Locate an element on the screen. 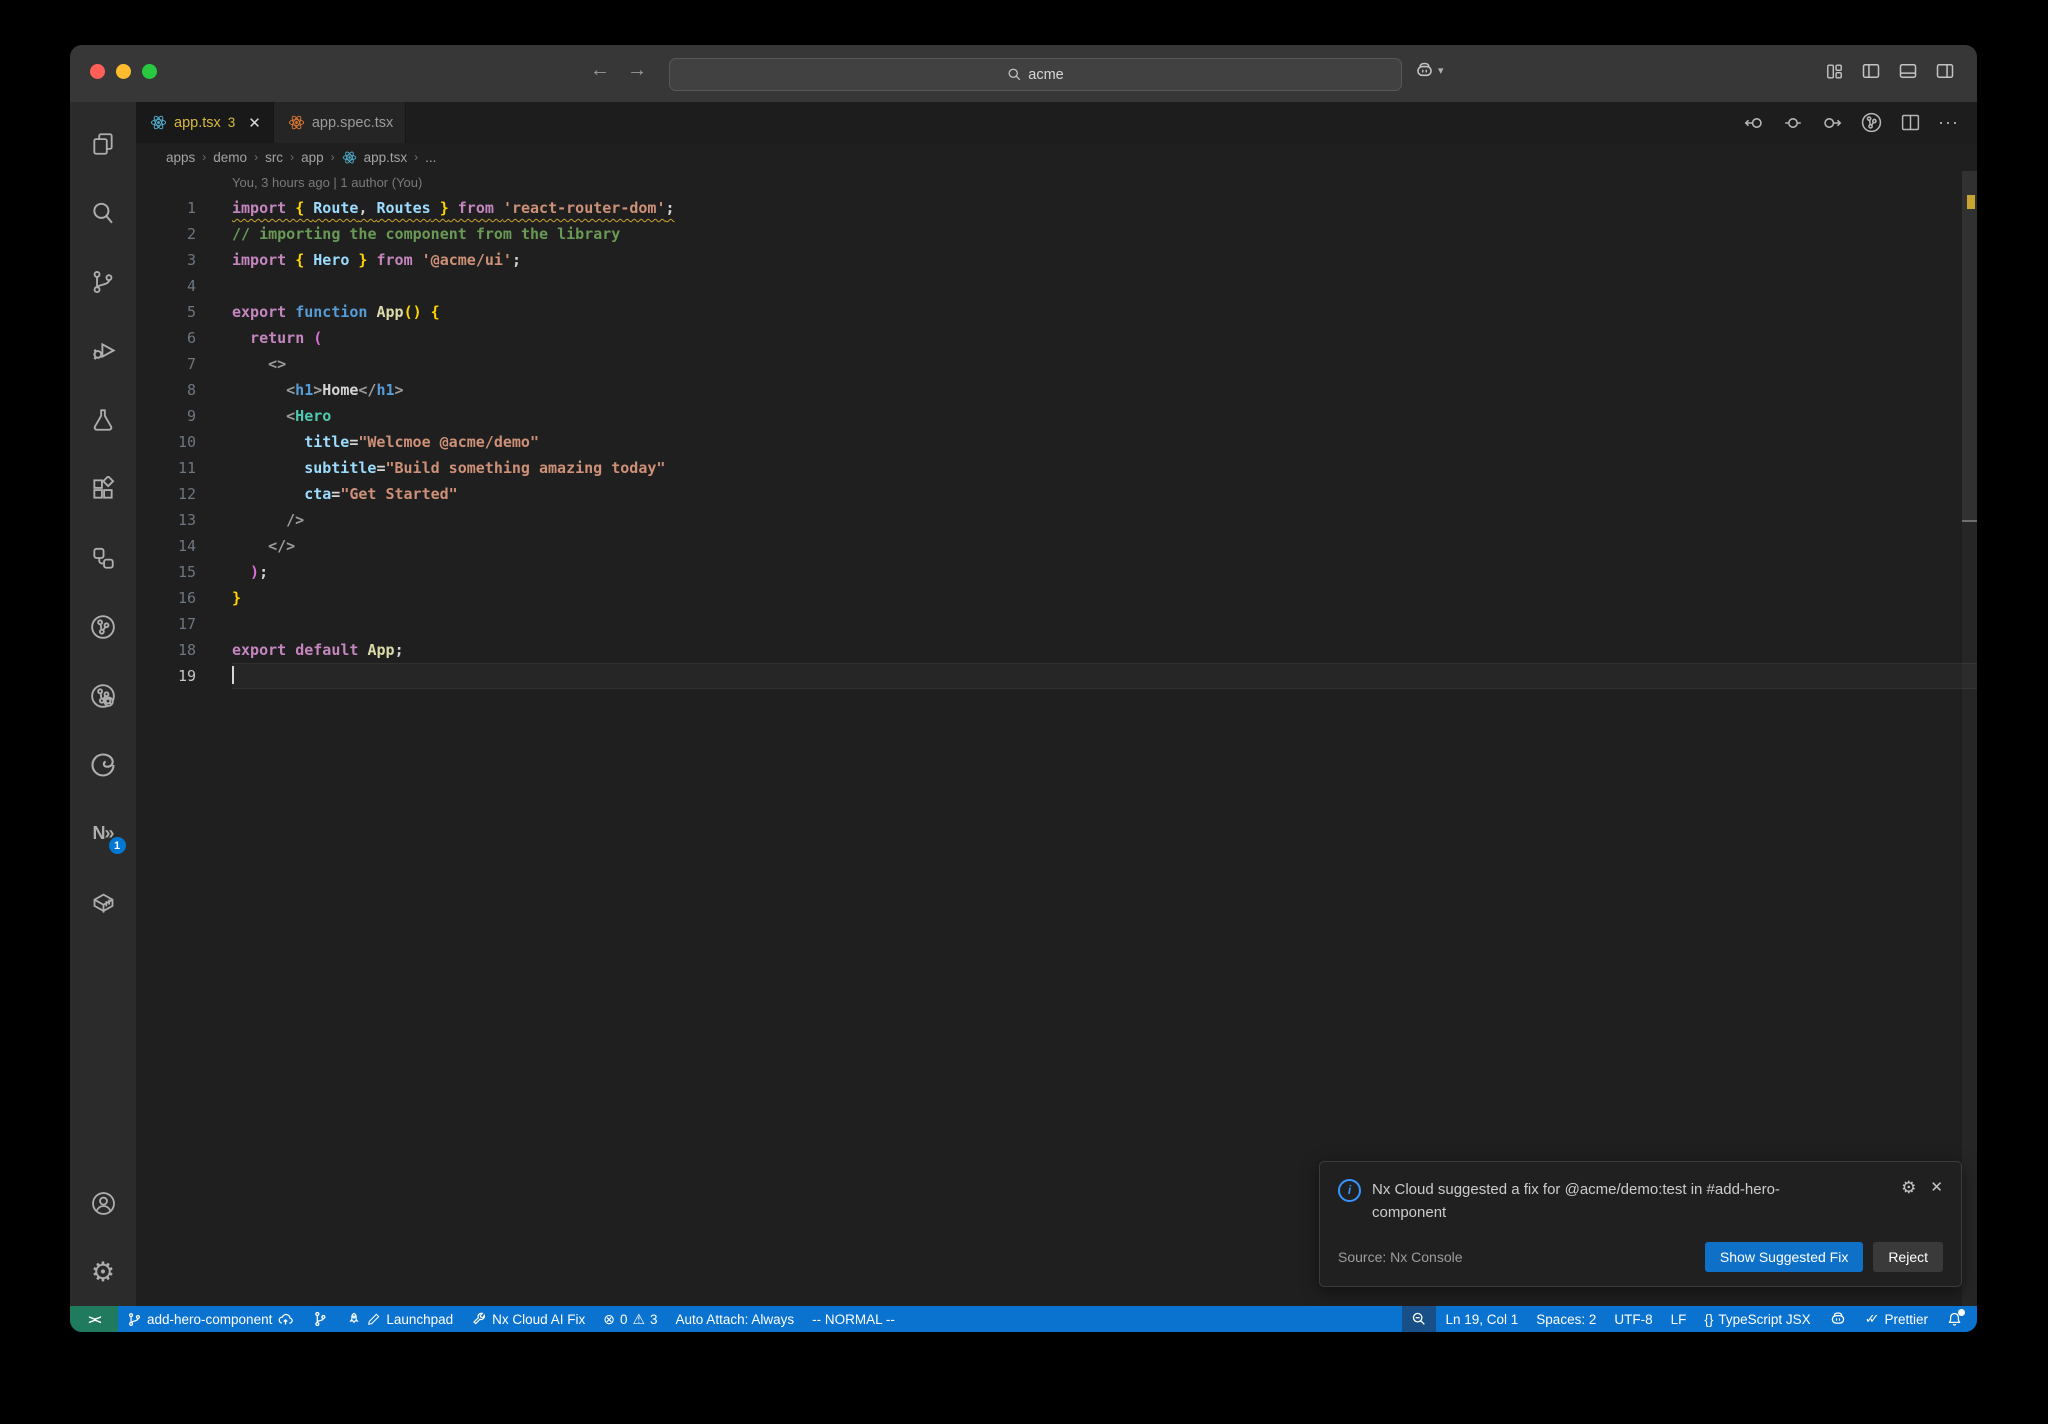  gitlens-icon is located at coordinates (103, 626).